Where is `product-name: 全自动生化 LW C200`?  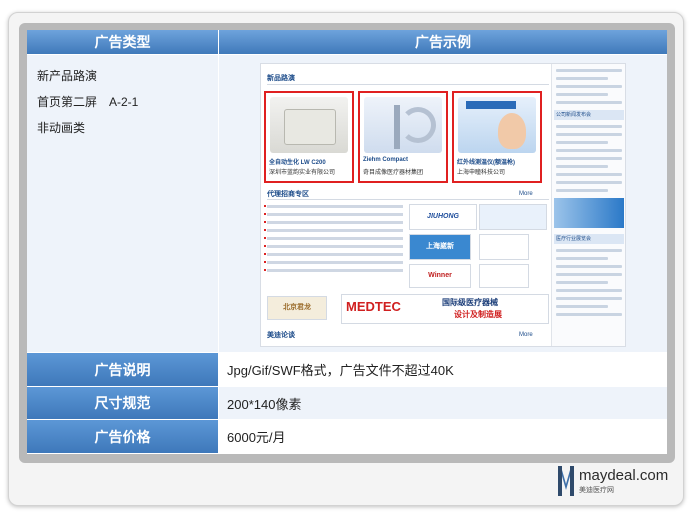
product-name: 全自动生化 LW C200 is located at coordinates (297, 163).